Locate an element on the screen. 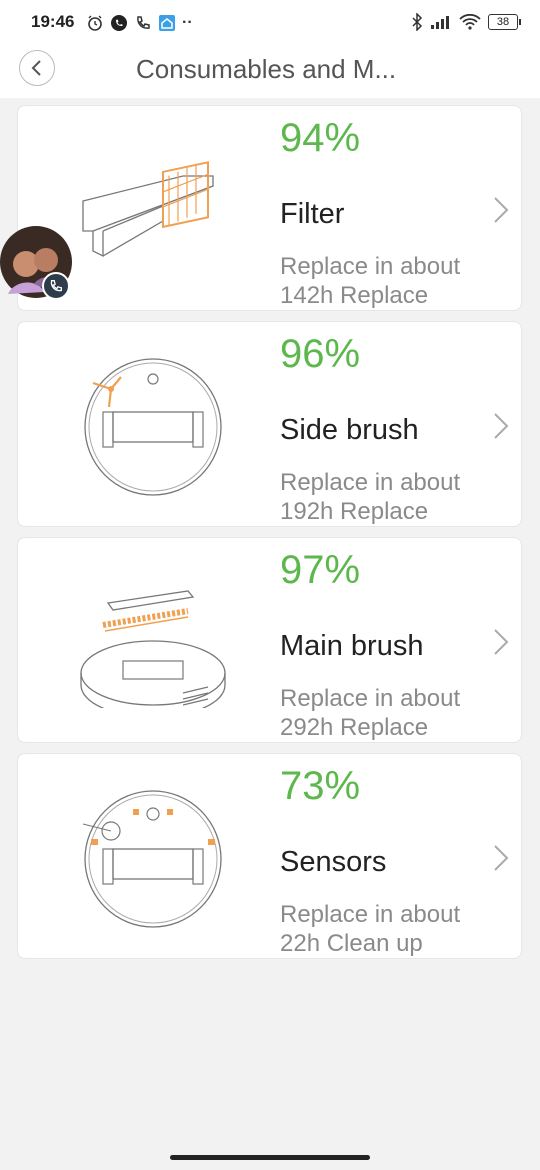  main-brush-name: Main brush is located at coordinates (352, 646).